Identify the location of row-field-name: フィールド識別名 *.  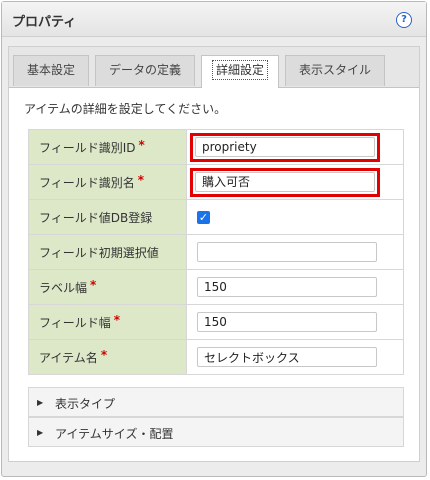
(216, 182).